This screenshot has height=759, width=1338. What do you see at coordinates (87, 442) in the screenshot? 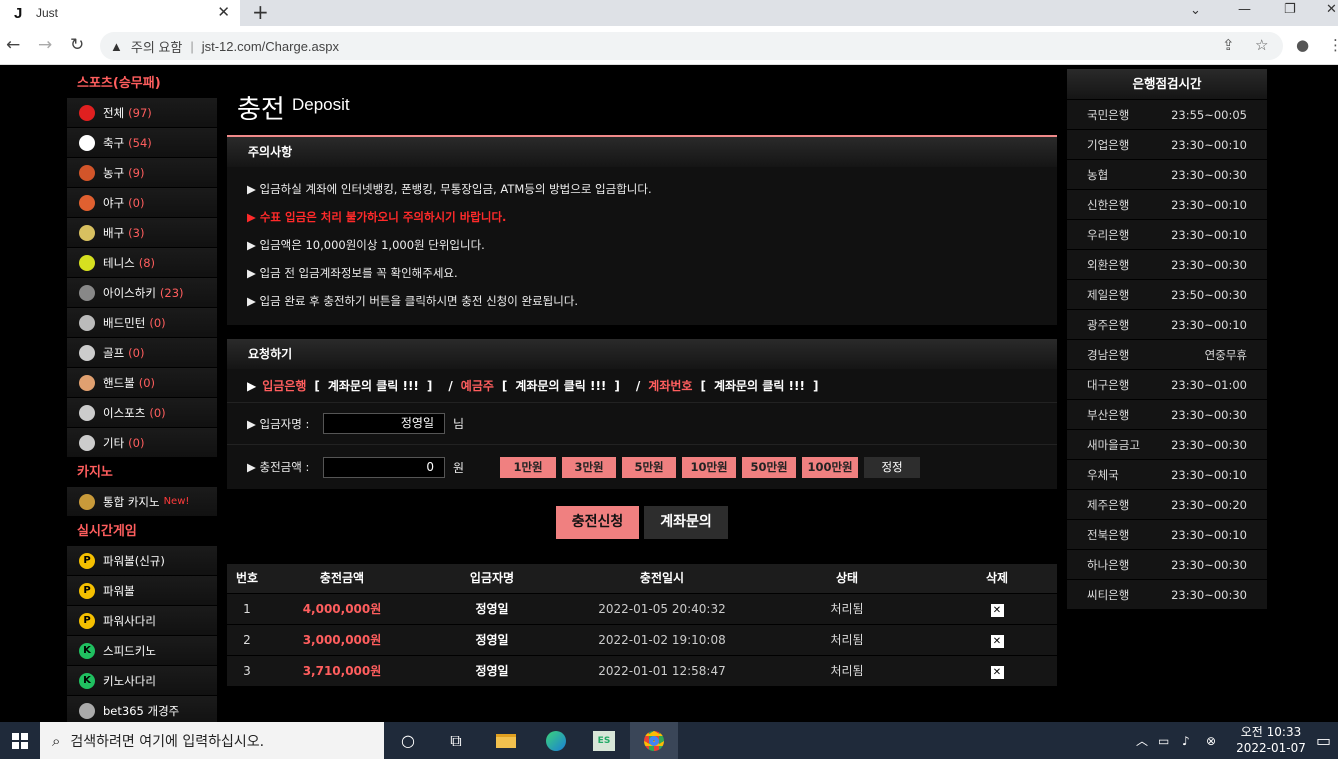
I see `misc-sport-icon` at bounding box center [87, 442].